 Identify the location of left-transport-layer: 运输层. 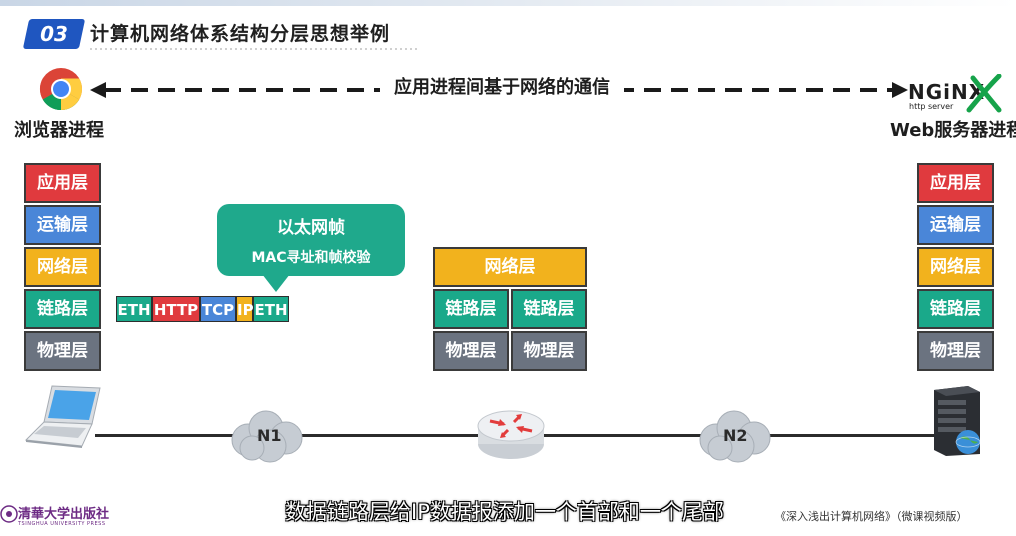
(62, 225).